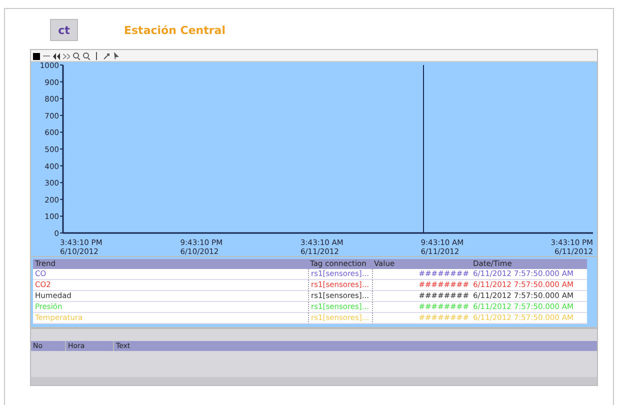 The image size is (618, 405). What do you see at coordinates (64, 30) in the screenshot?
I see `app-button: ct` at bounding box center [64, 30].